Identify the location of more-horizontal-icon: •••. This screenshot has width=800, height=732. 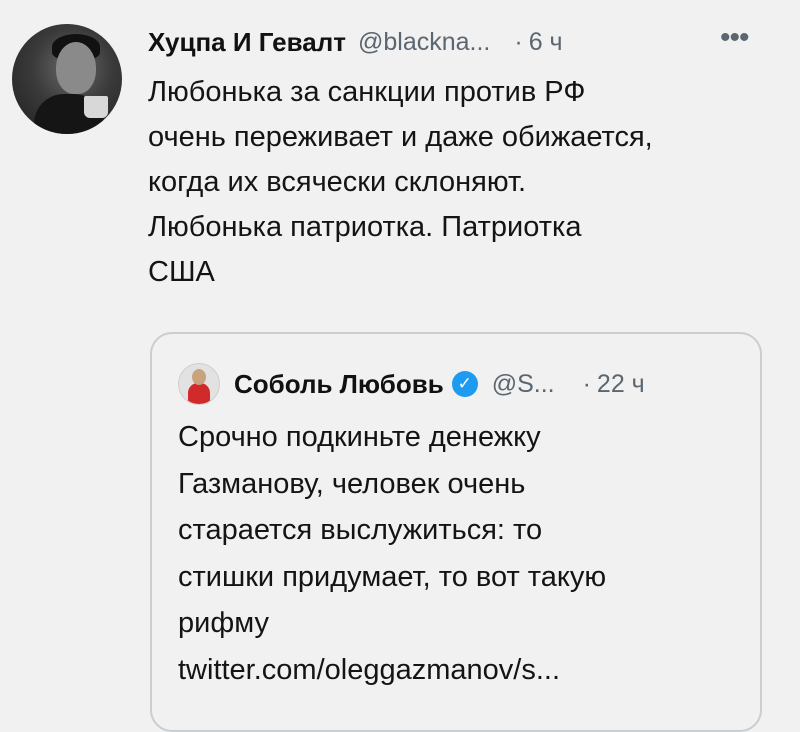
(742, 38).